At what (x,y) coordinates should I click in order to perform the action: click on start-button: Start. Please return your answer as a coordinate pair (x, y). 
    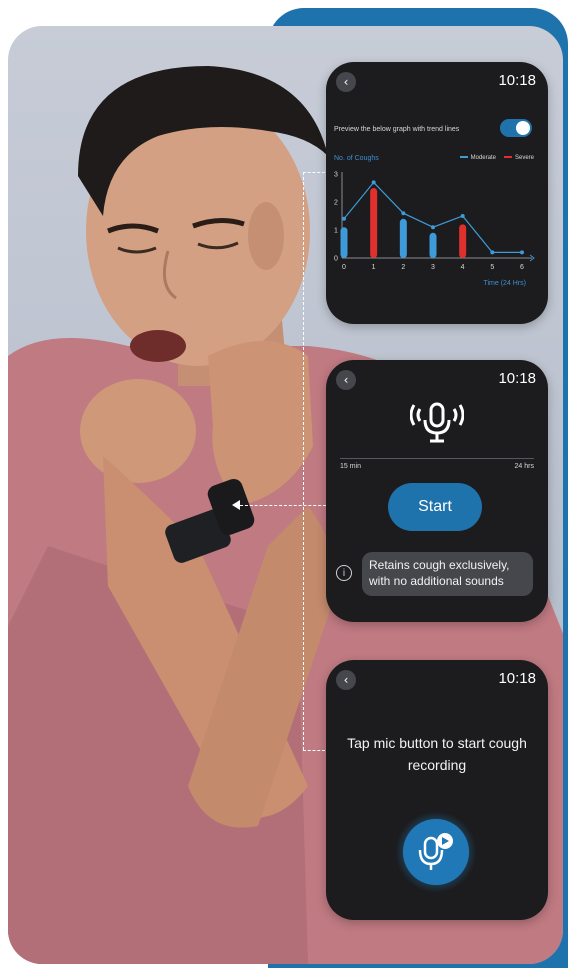
    Looking at the image, I should click on (435, 507).